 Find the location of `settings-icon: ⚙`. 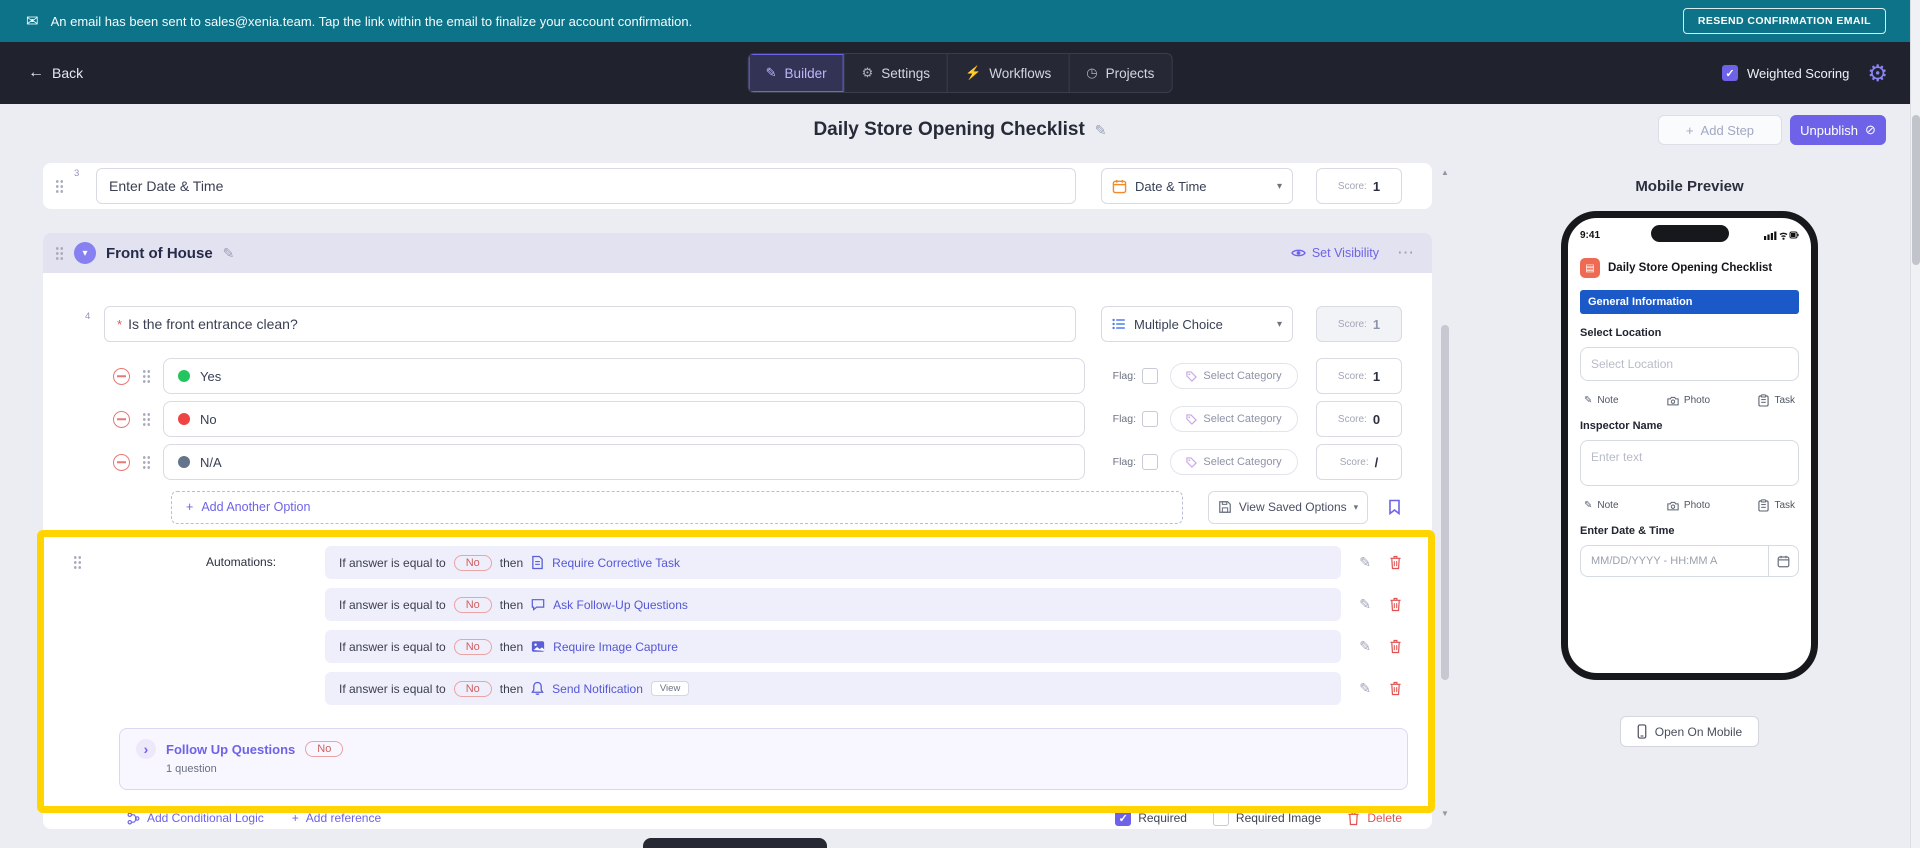

settings-icon: ⚙ is located at coordinates (867, 72).